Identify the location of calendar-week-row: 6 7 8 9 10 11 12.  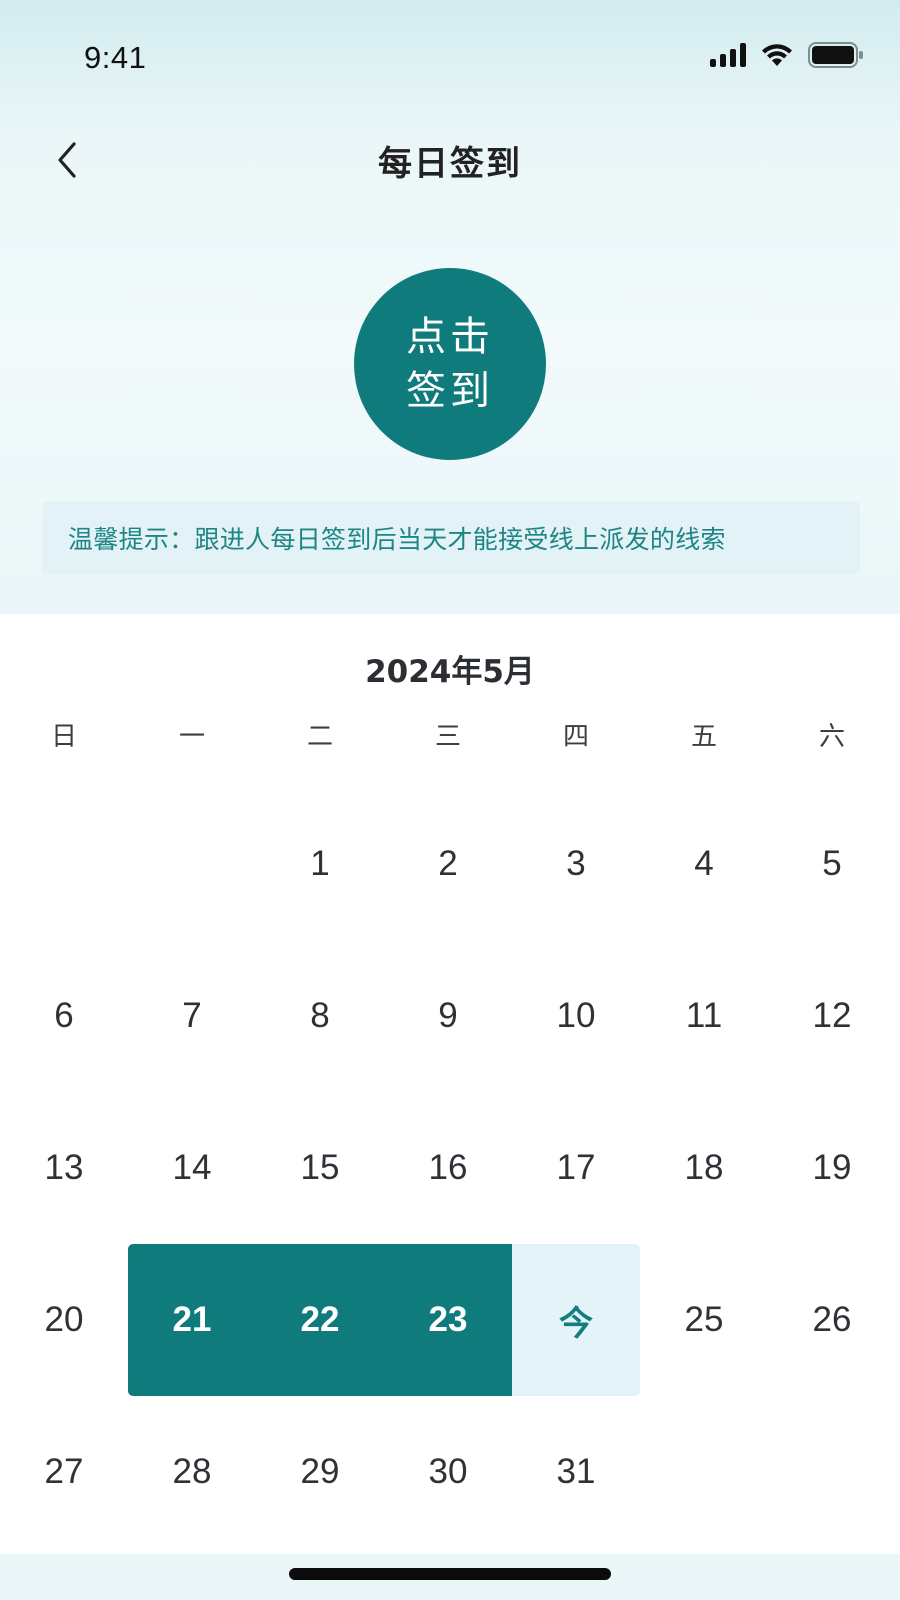
(450, 1016).